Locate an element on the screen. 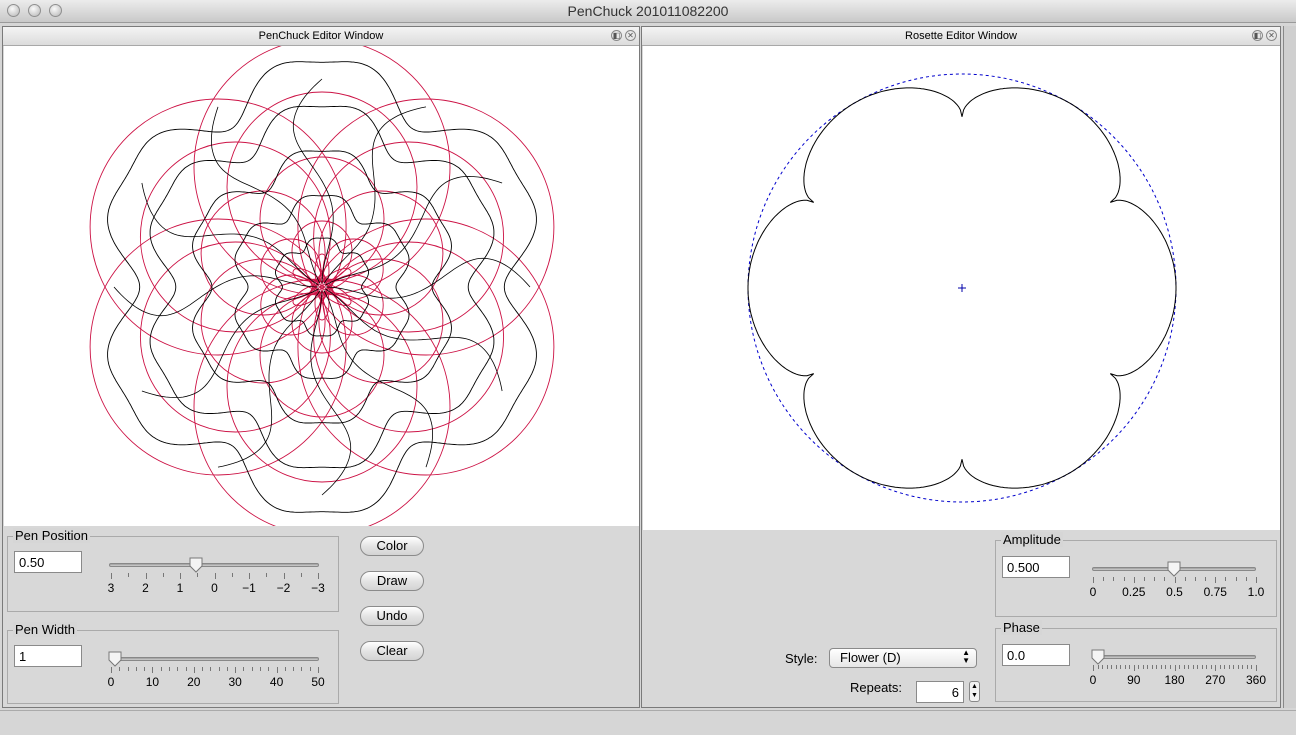  phase-slider-track is located at coordinates (1174, 657).